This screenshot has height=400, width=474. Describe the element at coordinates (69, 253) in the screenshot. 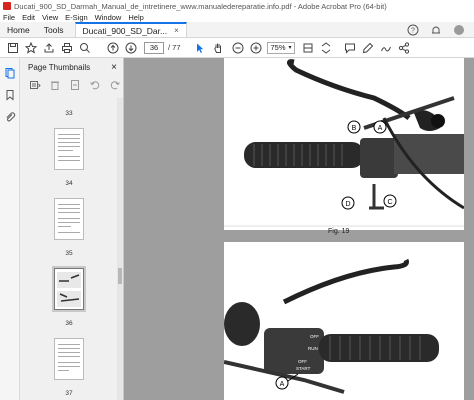

I see `thumbnail-label: 35` at that location.